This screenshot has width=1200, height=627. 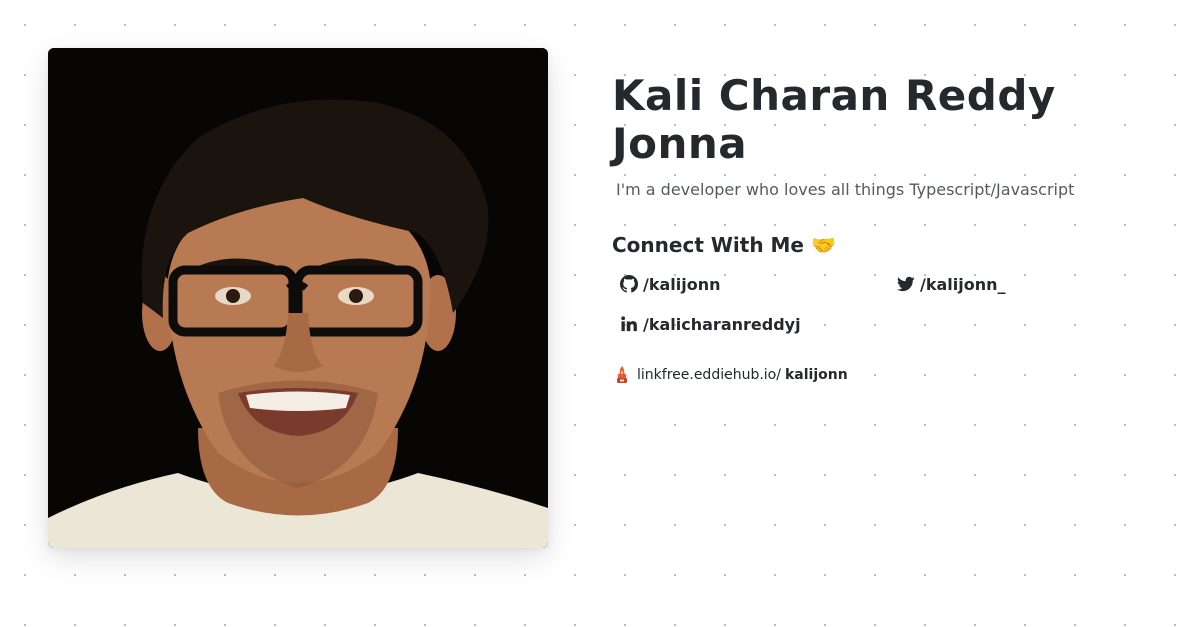 I want to click on social-links: /kalijonn /kalijonn_ /kalicharanreddyj, so click(x=896, y=304).